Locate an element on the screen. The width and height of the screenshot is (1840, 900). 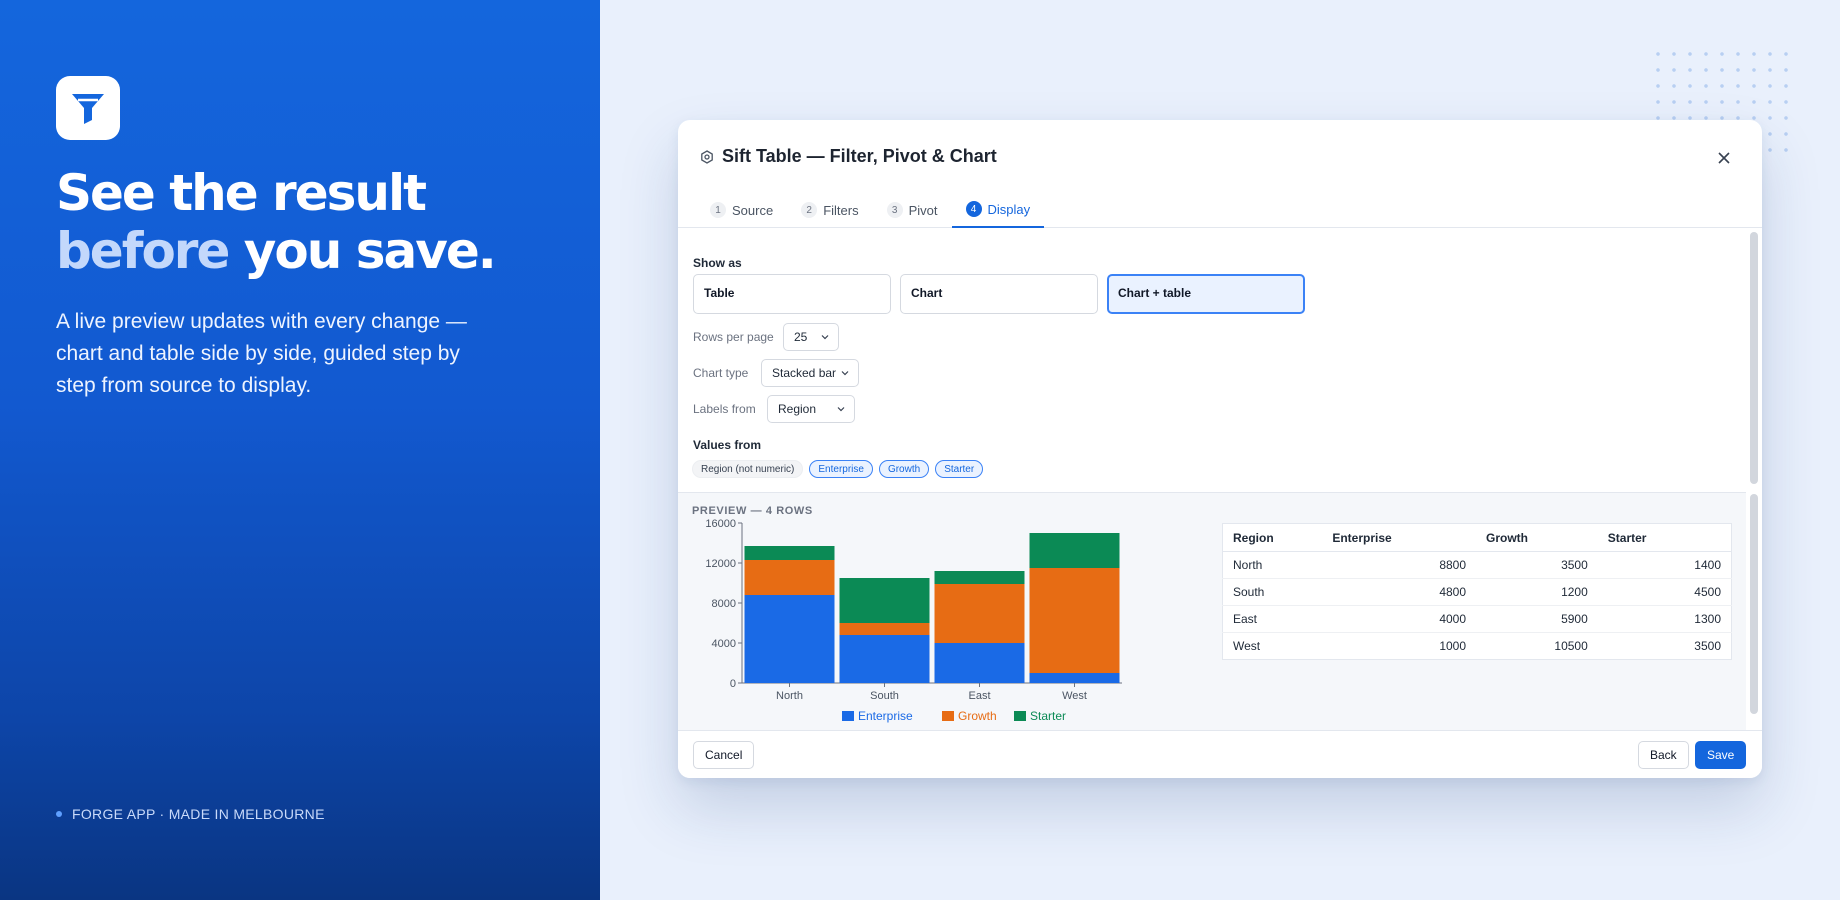
bullet-dot-icon is located at coordinates (59, 814).